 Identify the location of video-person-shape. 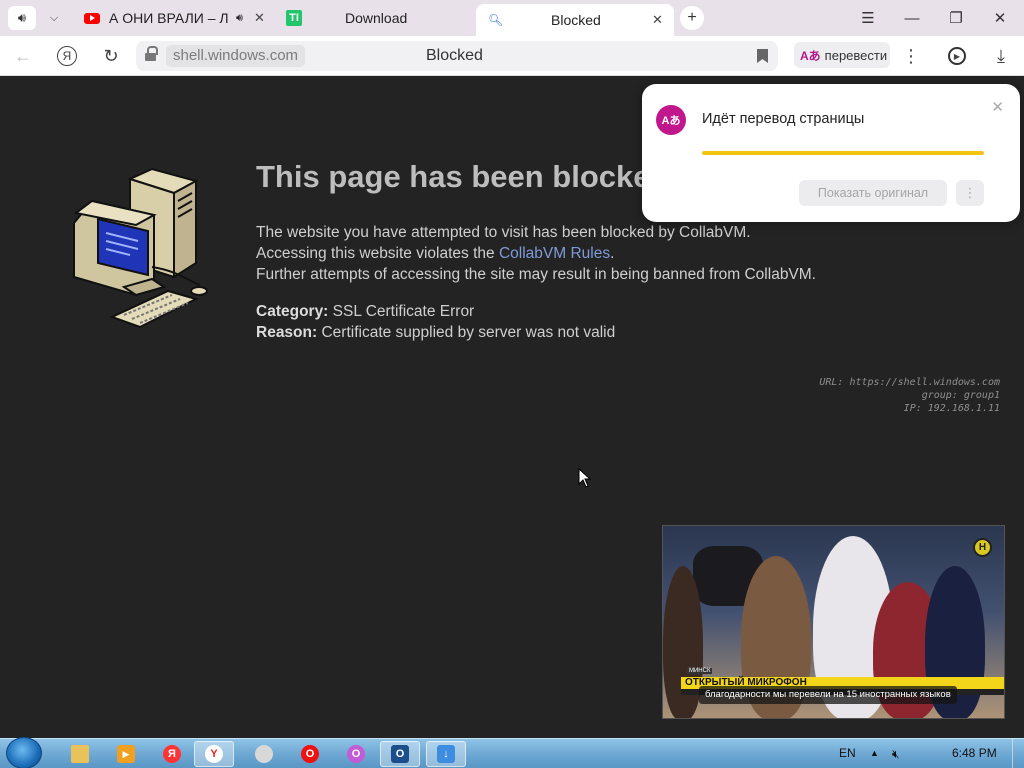
(683, 642).